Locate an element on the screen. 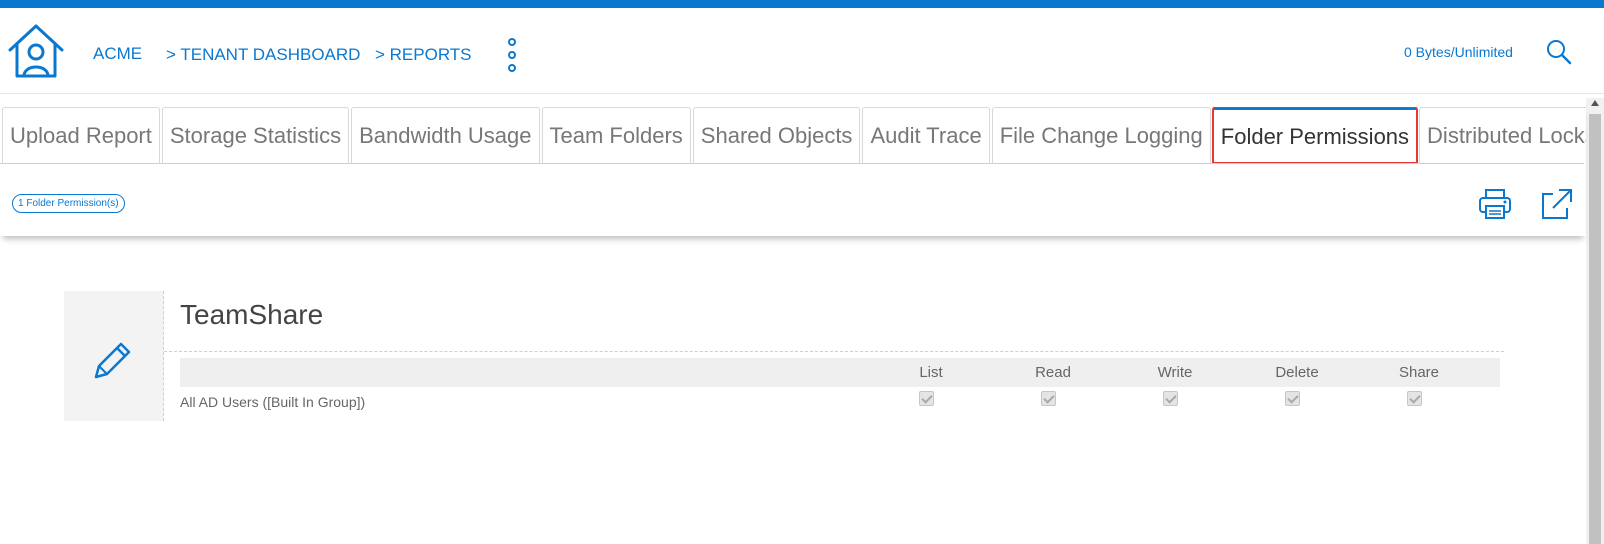 This screenshot has width=1604, height=544. column-header-delete: Delete is located at coordinates (1297, 372).